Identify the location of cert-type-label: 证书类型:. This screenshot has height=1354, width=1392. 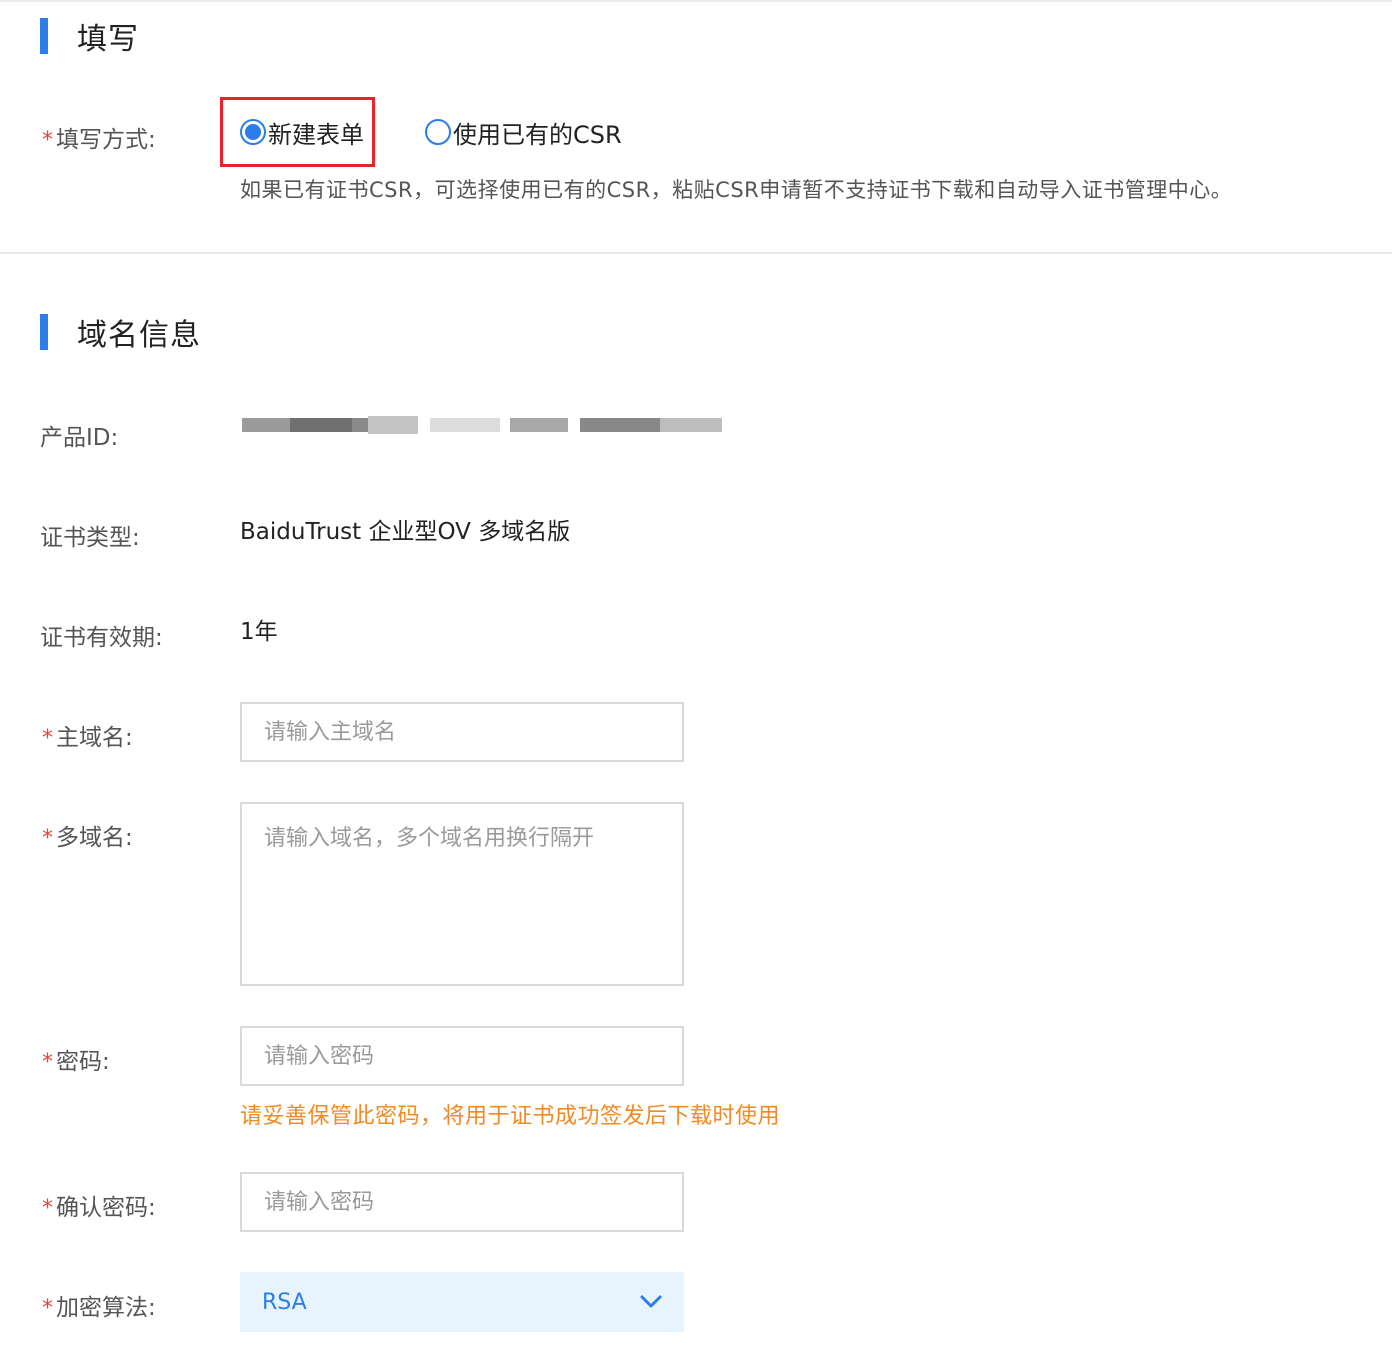
(90, 538).